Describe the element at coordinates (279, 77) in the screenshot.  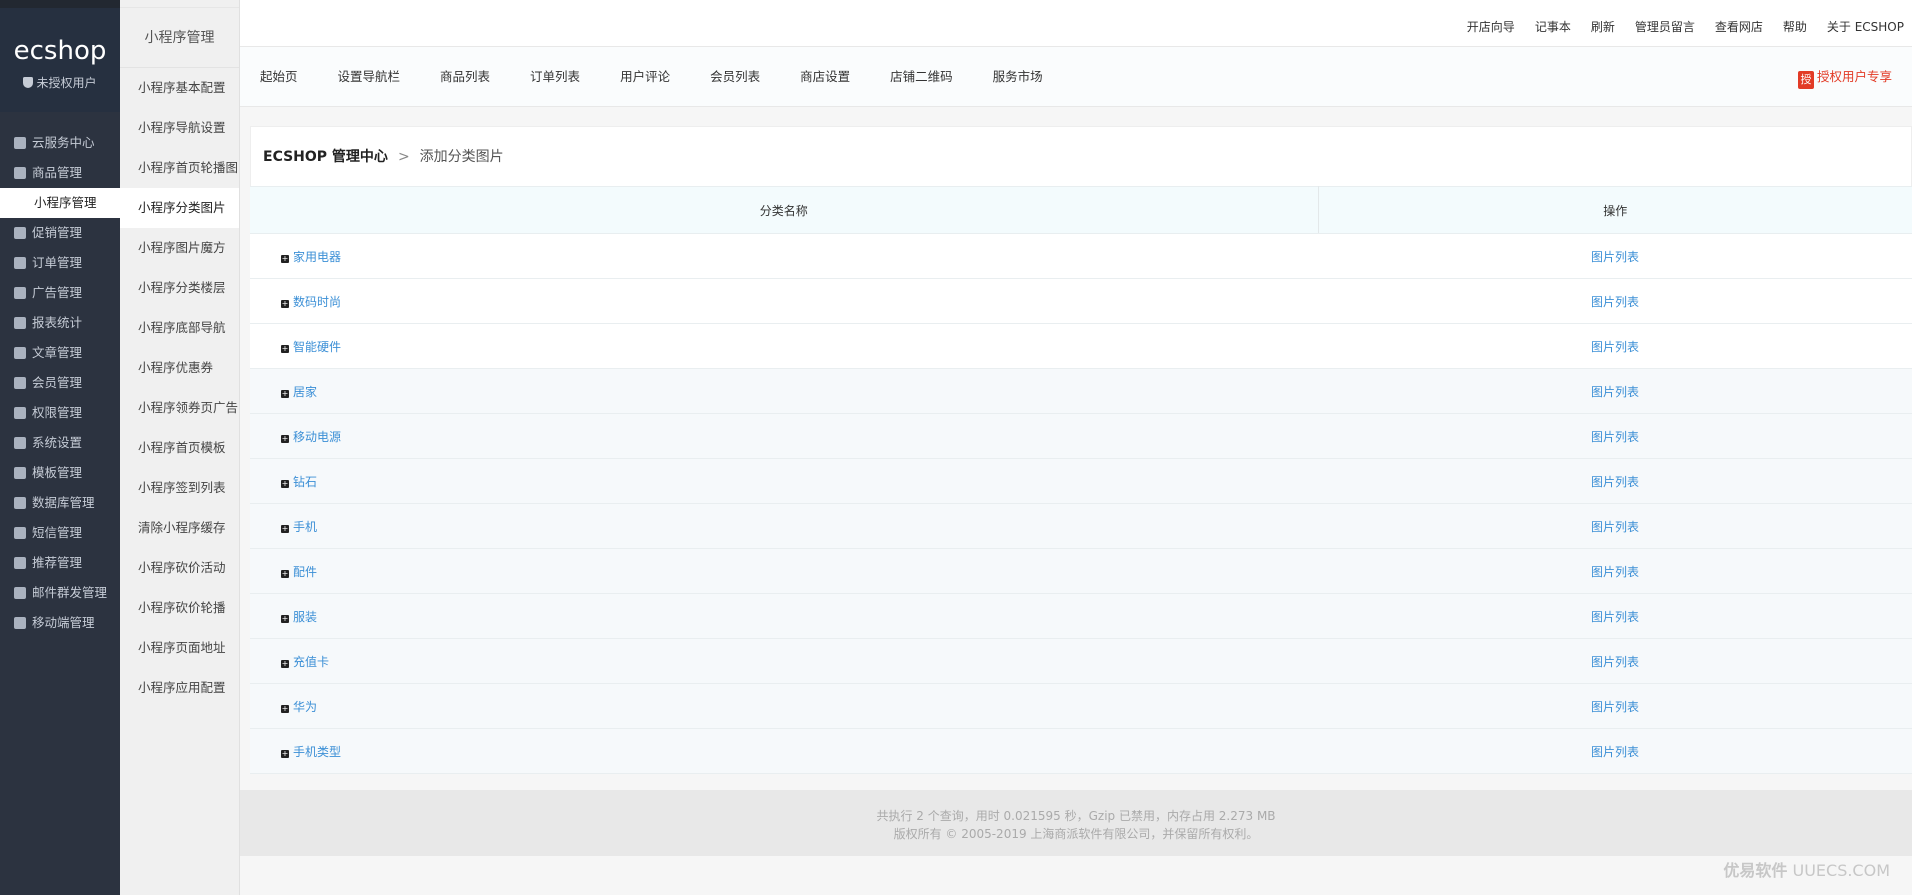
I see `menu-link-0: 起始页` at that location.